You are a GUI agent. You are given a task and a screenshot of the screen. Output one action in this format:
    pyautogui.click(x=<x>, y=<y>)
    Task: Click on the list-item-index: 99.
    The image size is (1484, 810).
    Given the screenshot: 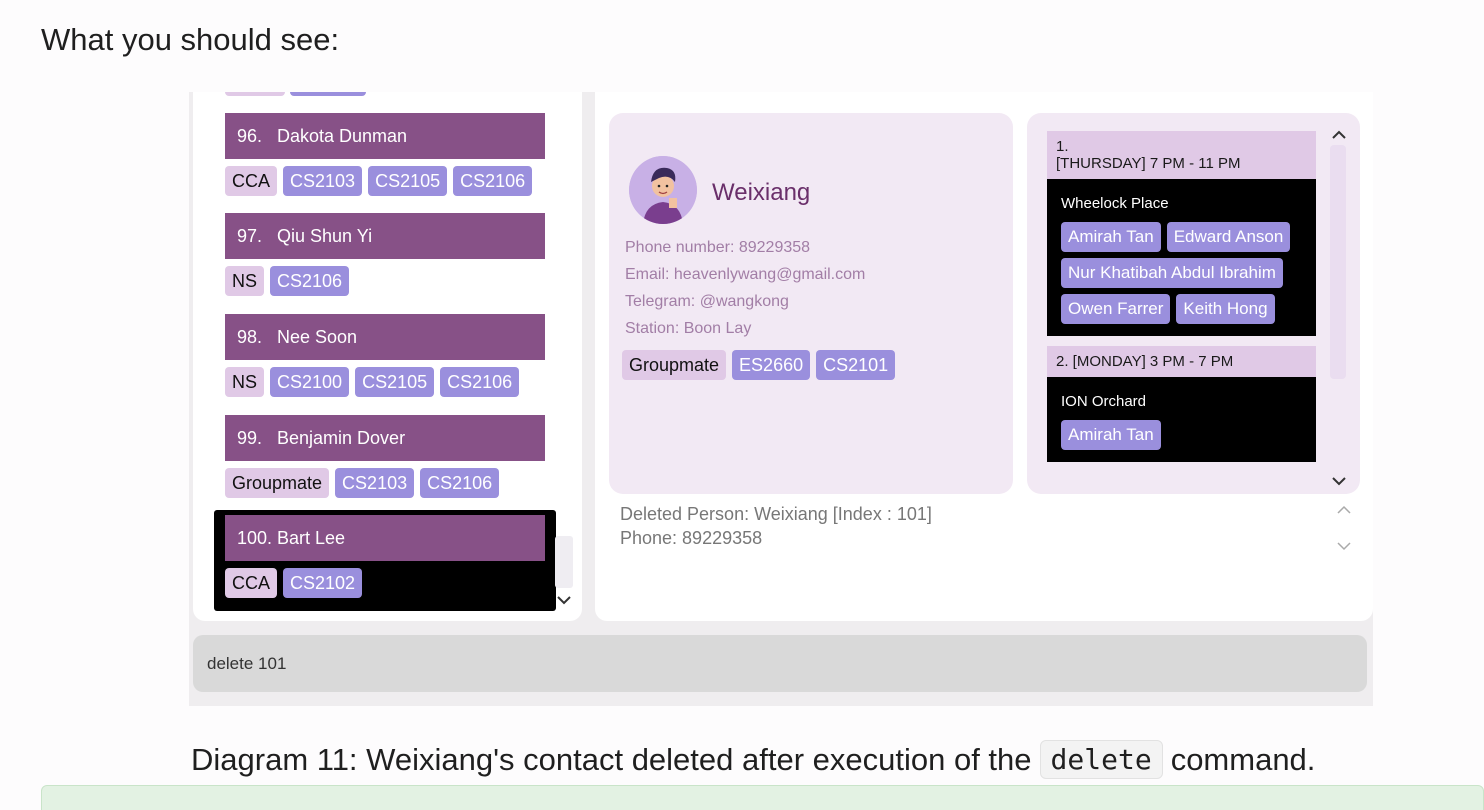 What is the action you would take?
    pyautogui.click(x=250, y=437)
    